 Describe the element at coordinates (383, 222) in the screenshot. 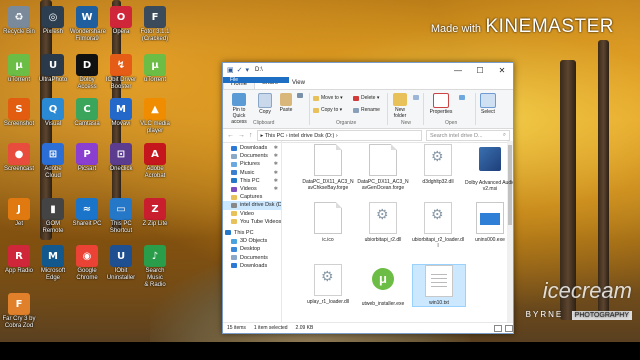

I see `file-item: ⚙ ubiorbitapi_r2.dll` at that location.